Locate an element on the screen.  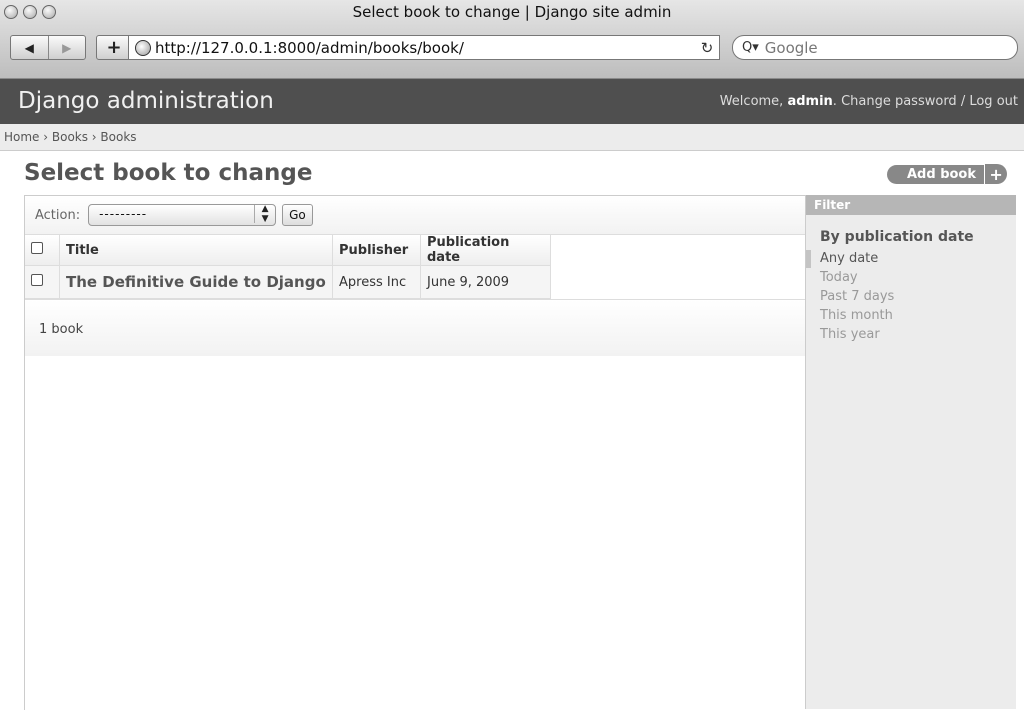
url-text: http://127.0.0.1:8000/admin/books/book/ is located at coordinates (425, 48).